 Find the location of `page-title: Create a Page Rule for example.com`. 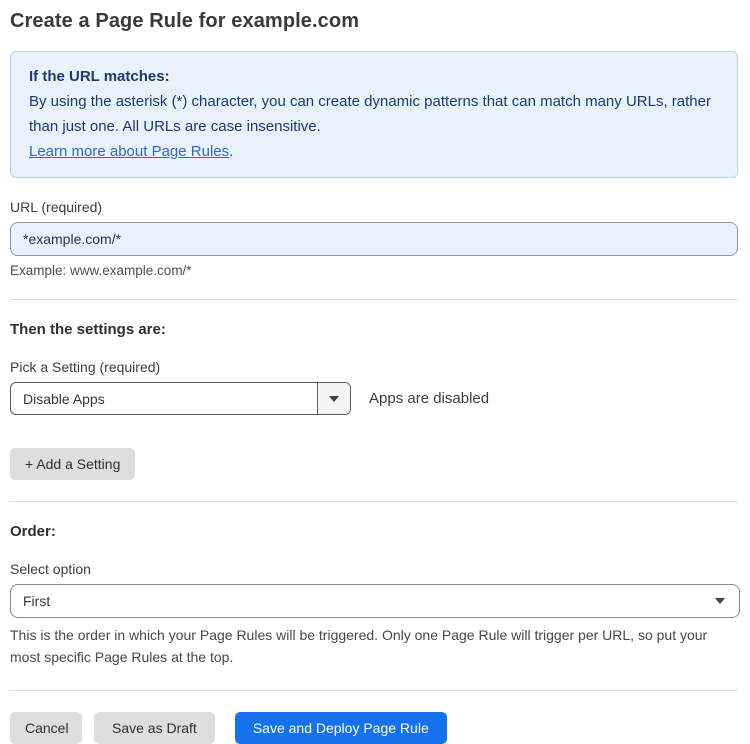

page-title: Create a Page Rule for example.com is located at coordinates (185, 21).